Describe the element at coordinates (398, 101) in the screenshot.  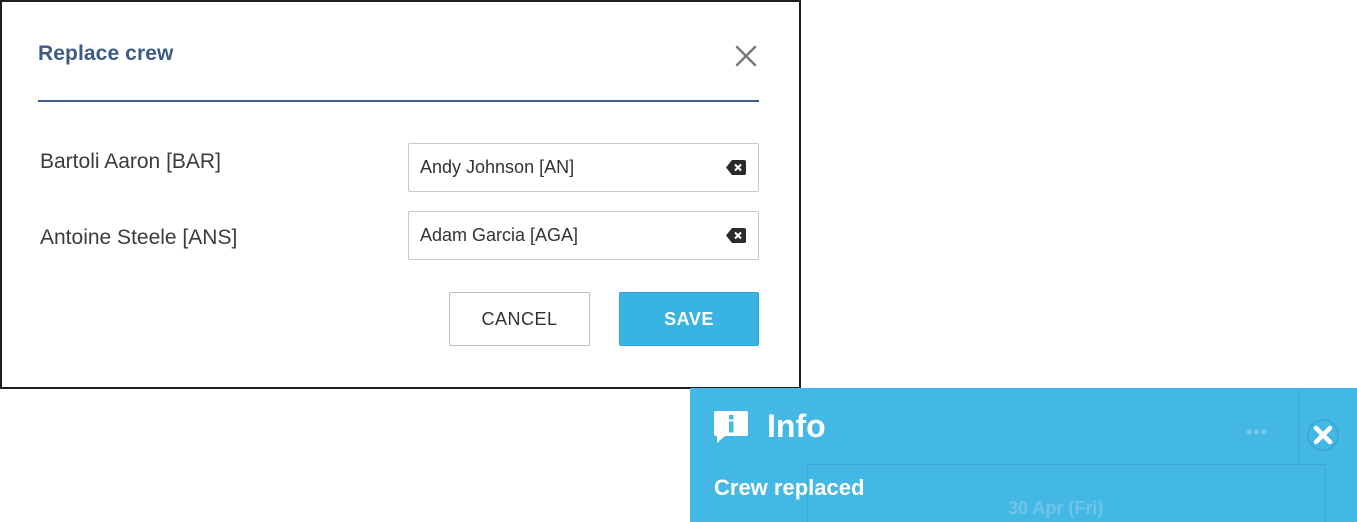
I see `title-divider` at that location.